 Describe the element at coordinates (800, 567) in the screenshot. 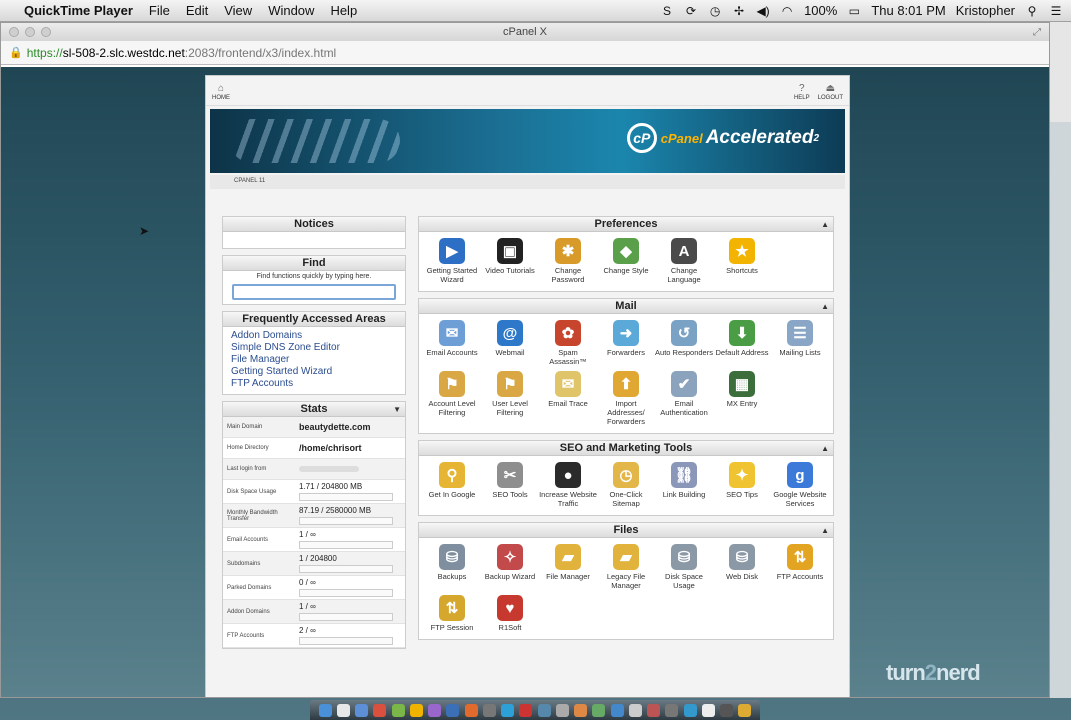

I see `feature-ftp: ⇅ FTP Accounts` at that location.